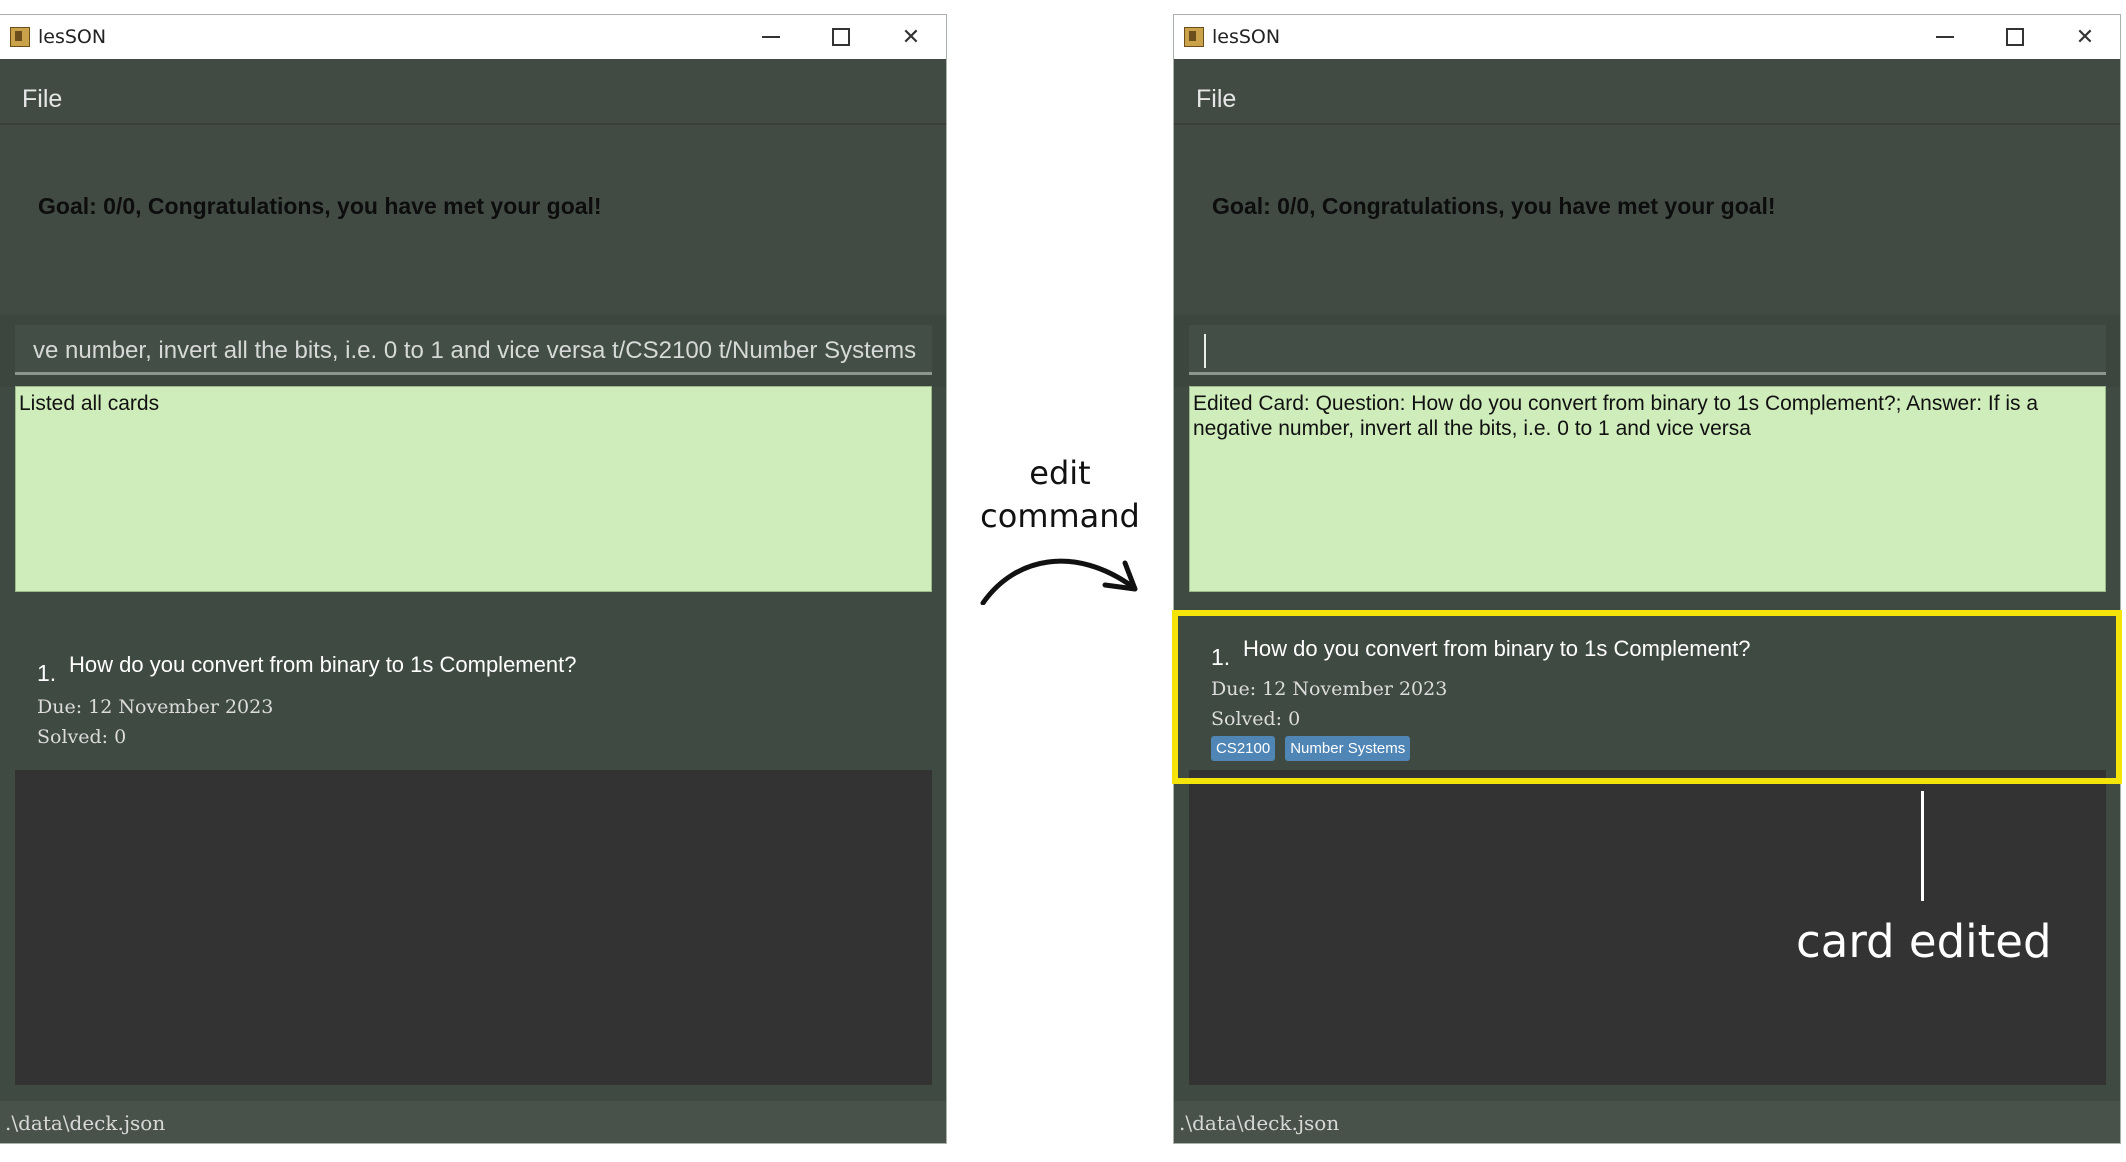 This screenshot has width=2126, height=1162. I want to click on edited-card-highlight, so click(1647, 697).